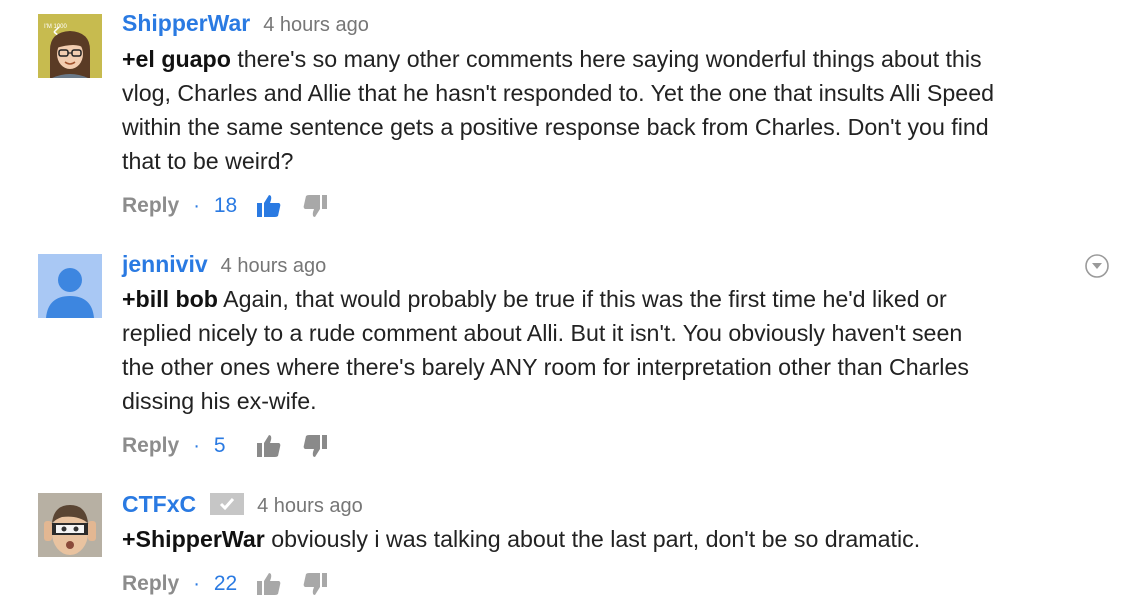  I want to click on comment-header: jenniviv 4 hours ago, so click(224, 266).